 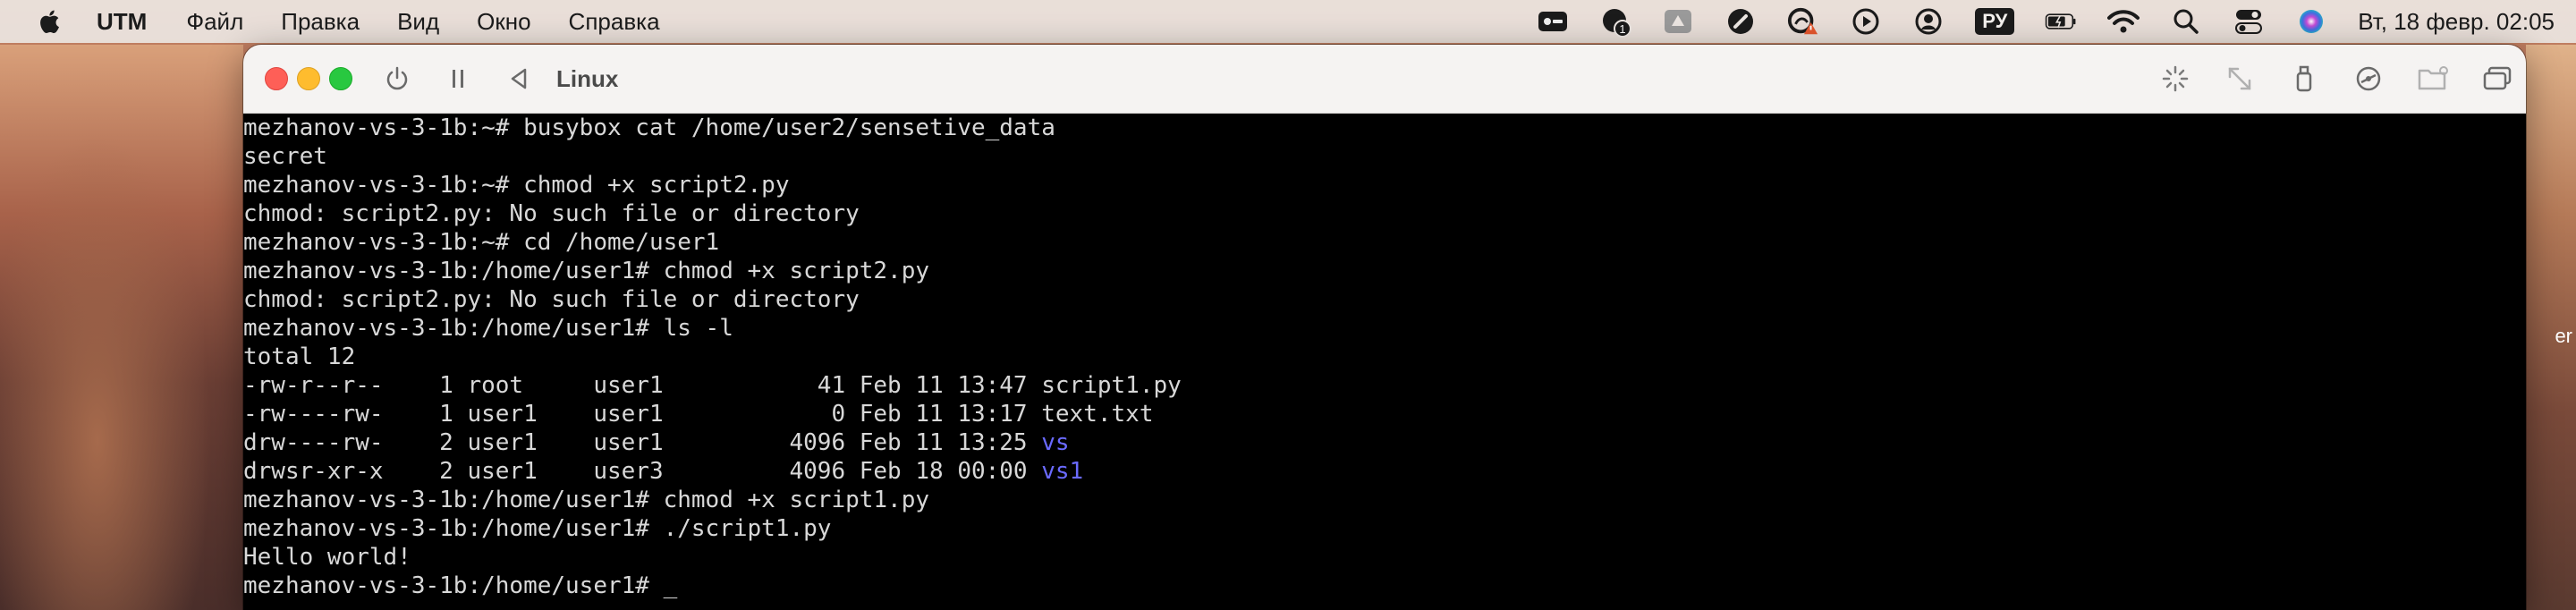 What do you see at coordinates (2061, 21) in the screenshot?
I see `battery-icon` at bounding box center [2061, 21].